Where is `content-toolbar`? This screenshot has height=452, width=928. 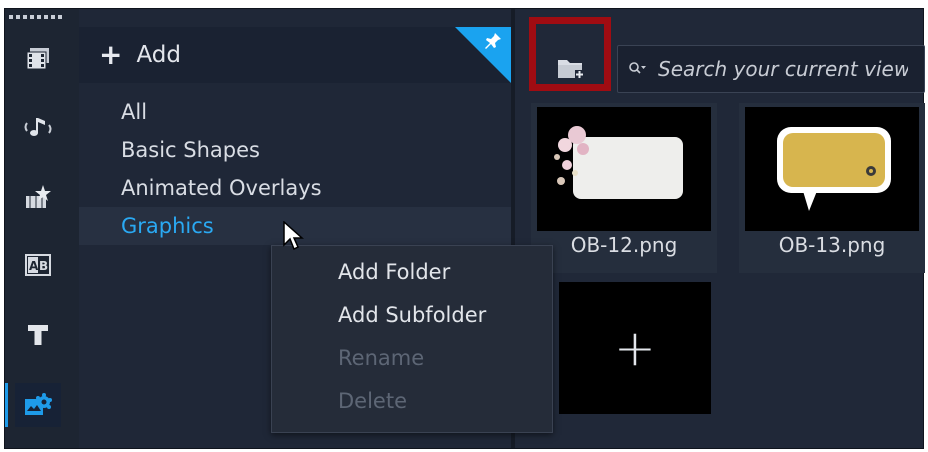
content-toolbar is located at coordinates (720, 60).